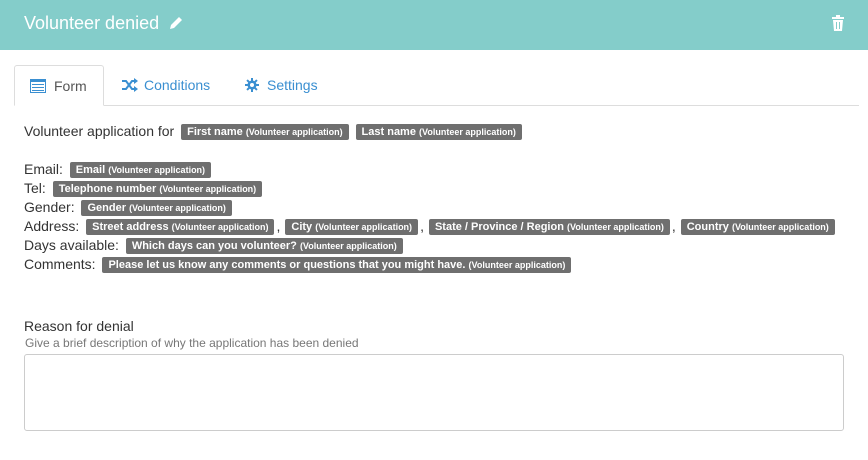 The height and width of the screenshot is (460, 868). I want to click on tab-bar: Form Conditions Settings, so click(434, 83).